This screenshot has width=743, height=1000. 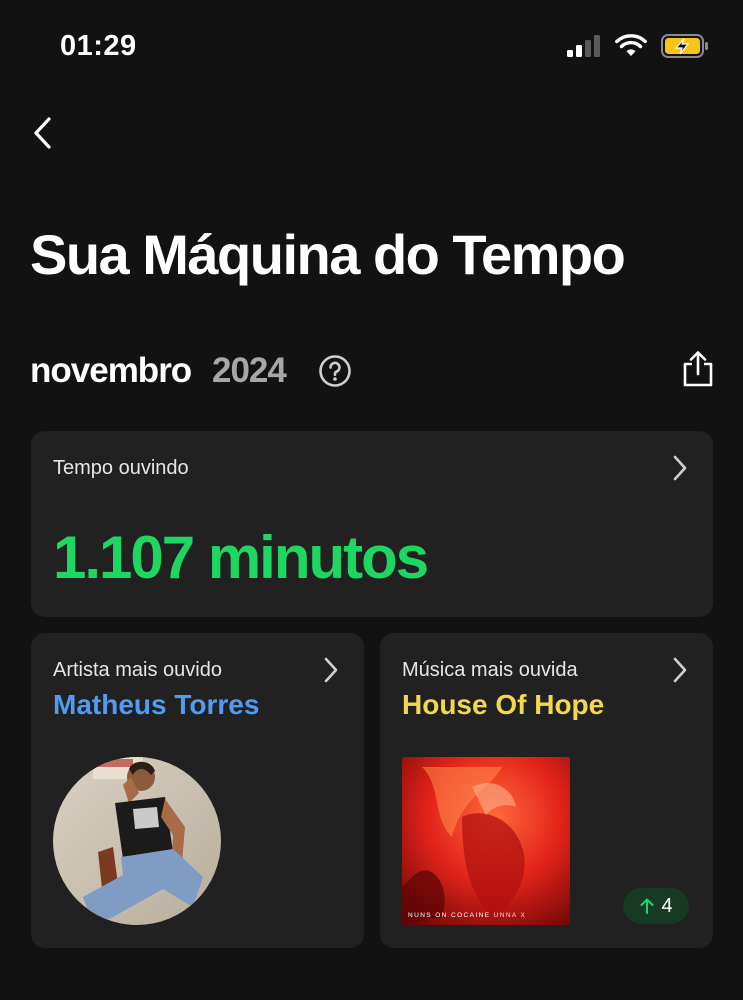 What do you see at coordinates (583, 46) in the screenshot?
I see `cellular-signal-icon` at bounding box center [583, 46].